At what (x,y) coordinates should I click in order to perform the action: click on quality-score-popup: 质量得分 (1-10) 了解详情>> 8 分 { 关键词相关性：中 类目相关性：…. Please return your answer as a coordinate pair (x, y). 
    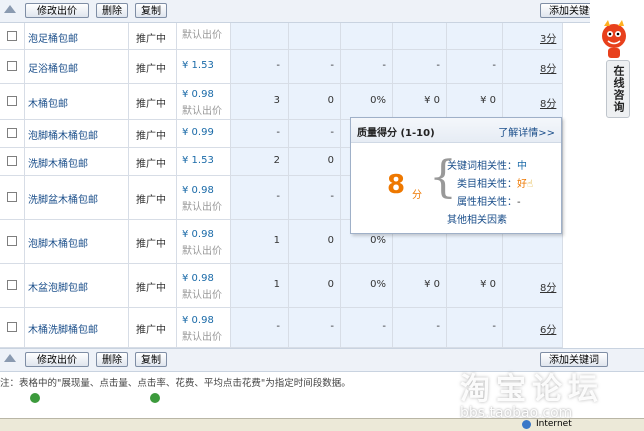
    Looking at the image, I should click on (456, 175).